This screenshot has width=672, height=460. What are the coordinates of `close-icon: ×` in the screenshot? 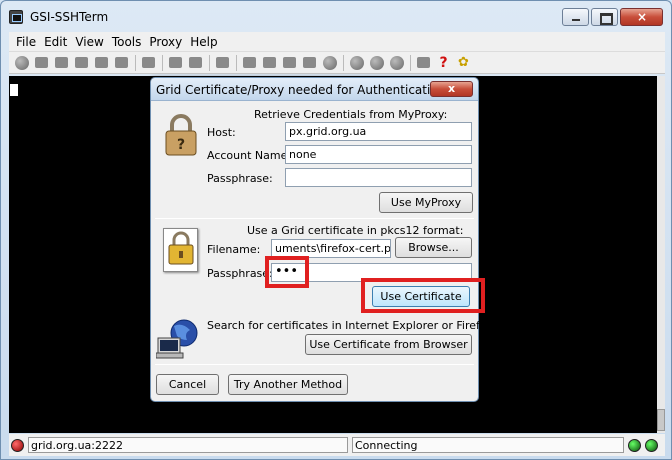 It's located at (642, 17).